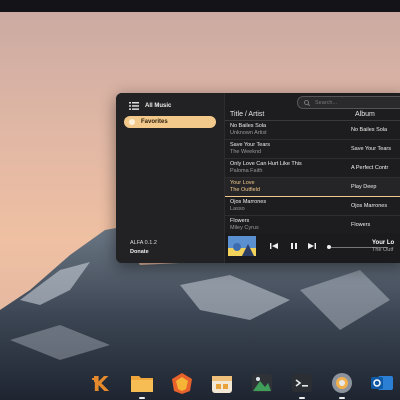  Describe the element at coordinates (132, 122) in the screenshot. I see `star-icon` at that location.